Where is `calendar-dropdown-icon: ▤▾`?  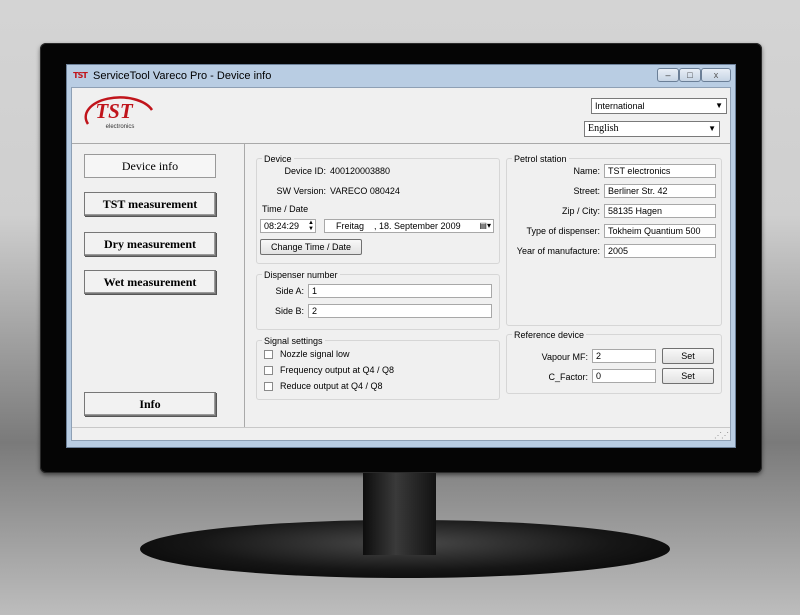
calendar-dropdown-icon: ▤▾ is located at coordinates (485, 226).